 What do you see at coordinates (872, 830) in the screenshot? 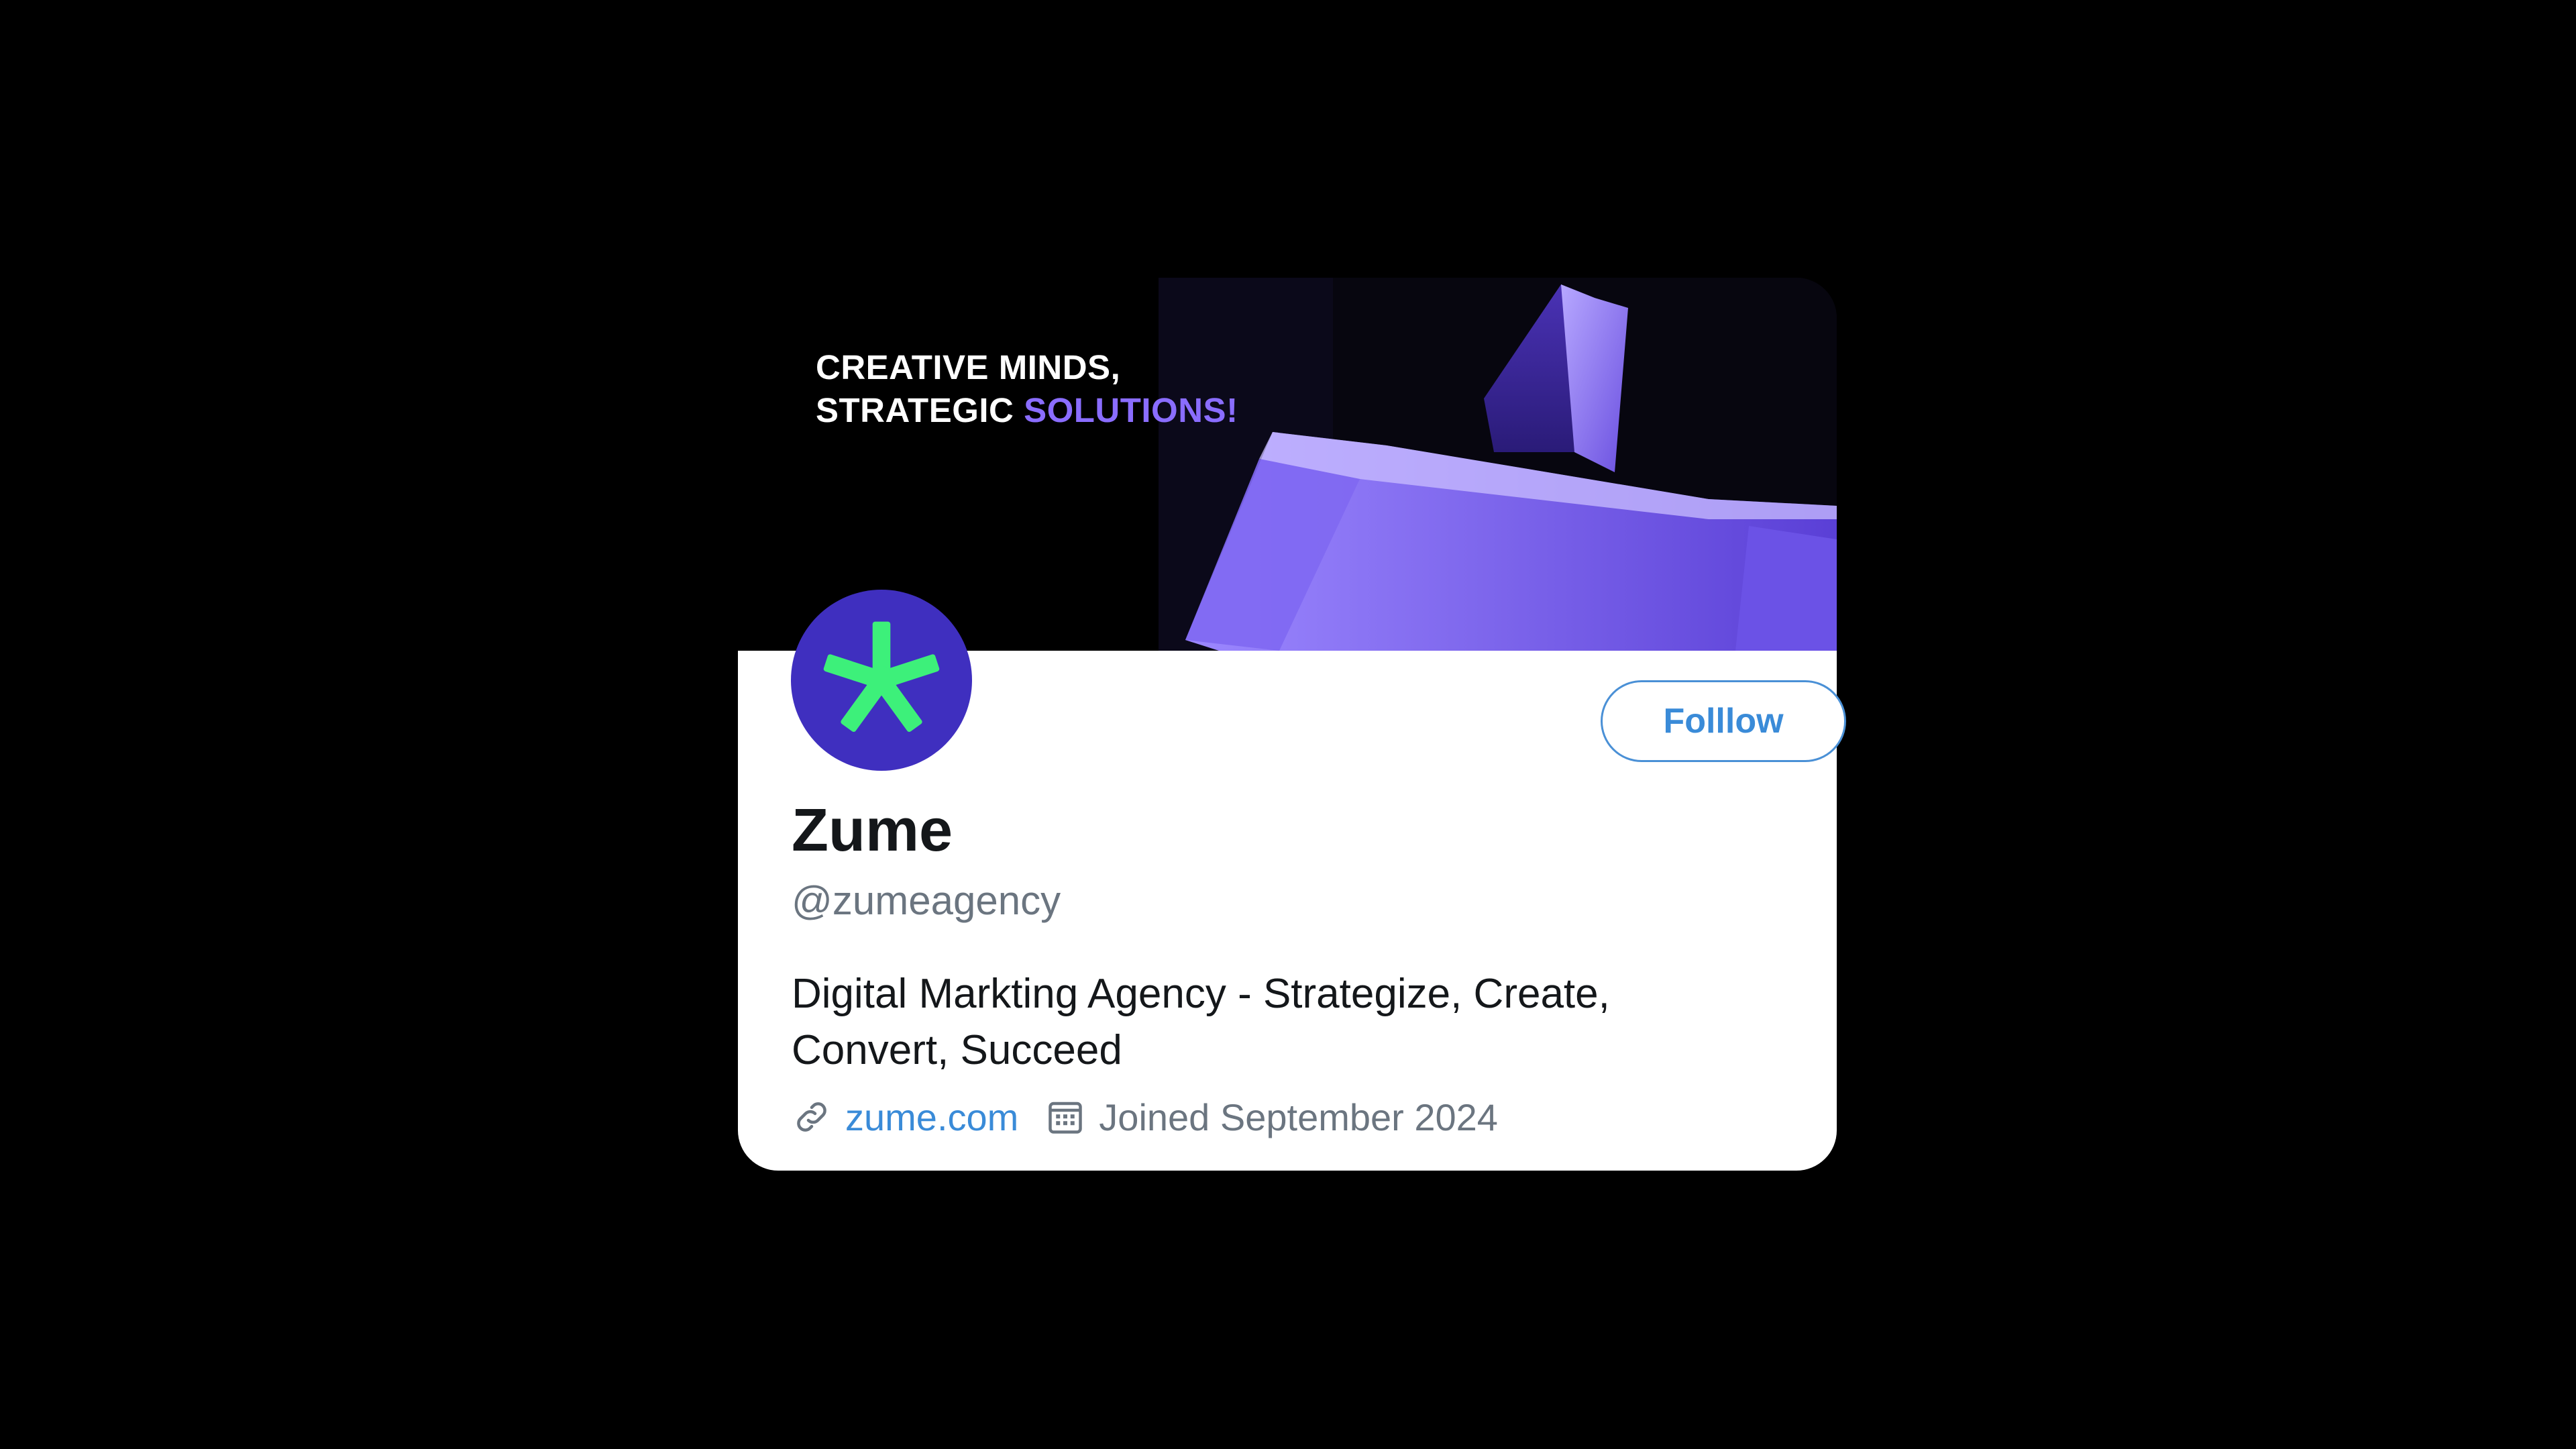
I see `display-name: Zume` at bounding box center [872, 830].